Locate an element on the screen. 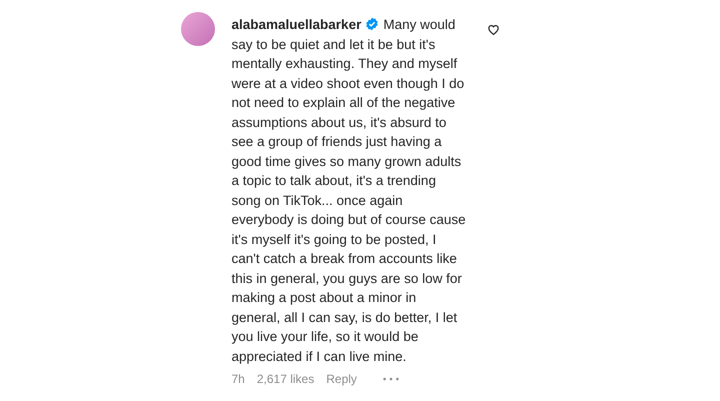  avatar is located at coordinates (197, 29).